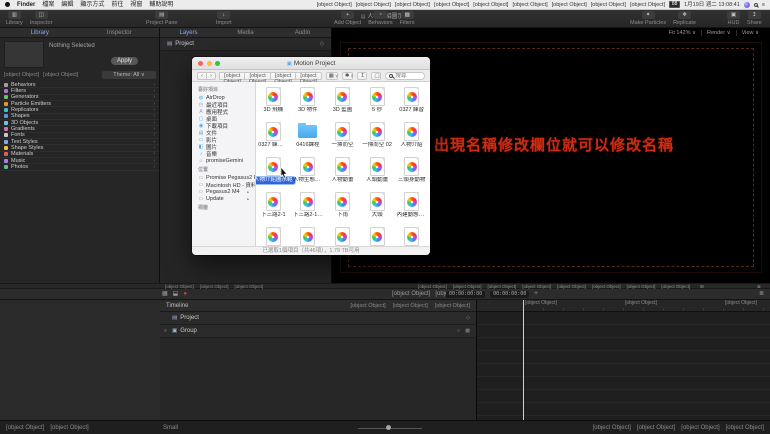  What do you see at coordinates (273, 235) in the screenshot?
I see `file-item: 內建動態樣板 01` at bounding box center [273, 235].